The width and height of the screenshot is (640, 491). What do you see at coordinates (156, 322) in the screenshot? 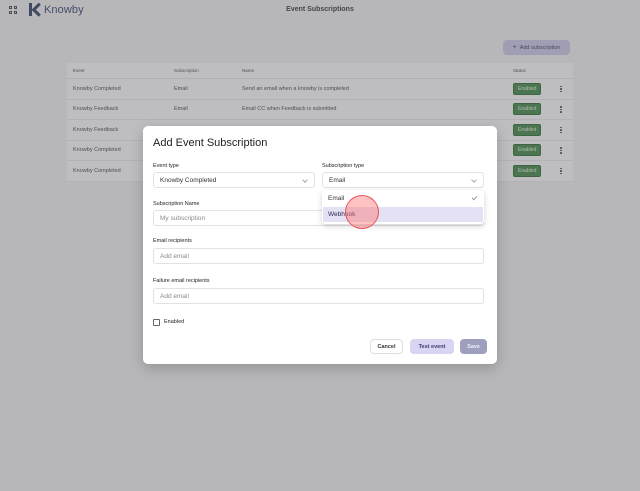
I see `enabled-checkbox` at bounding box center [156, 322].